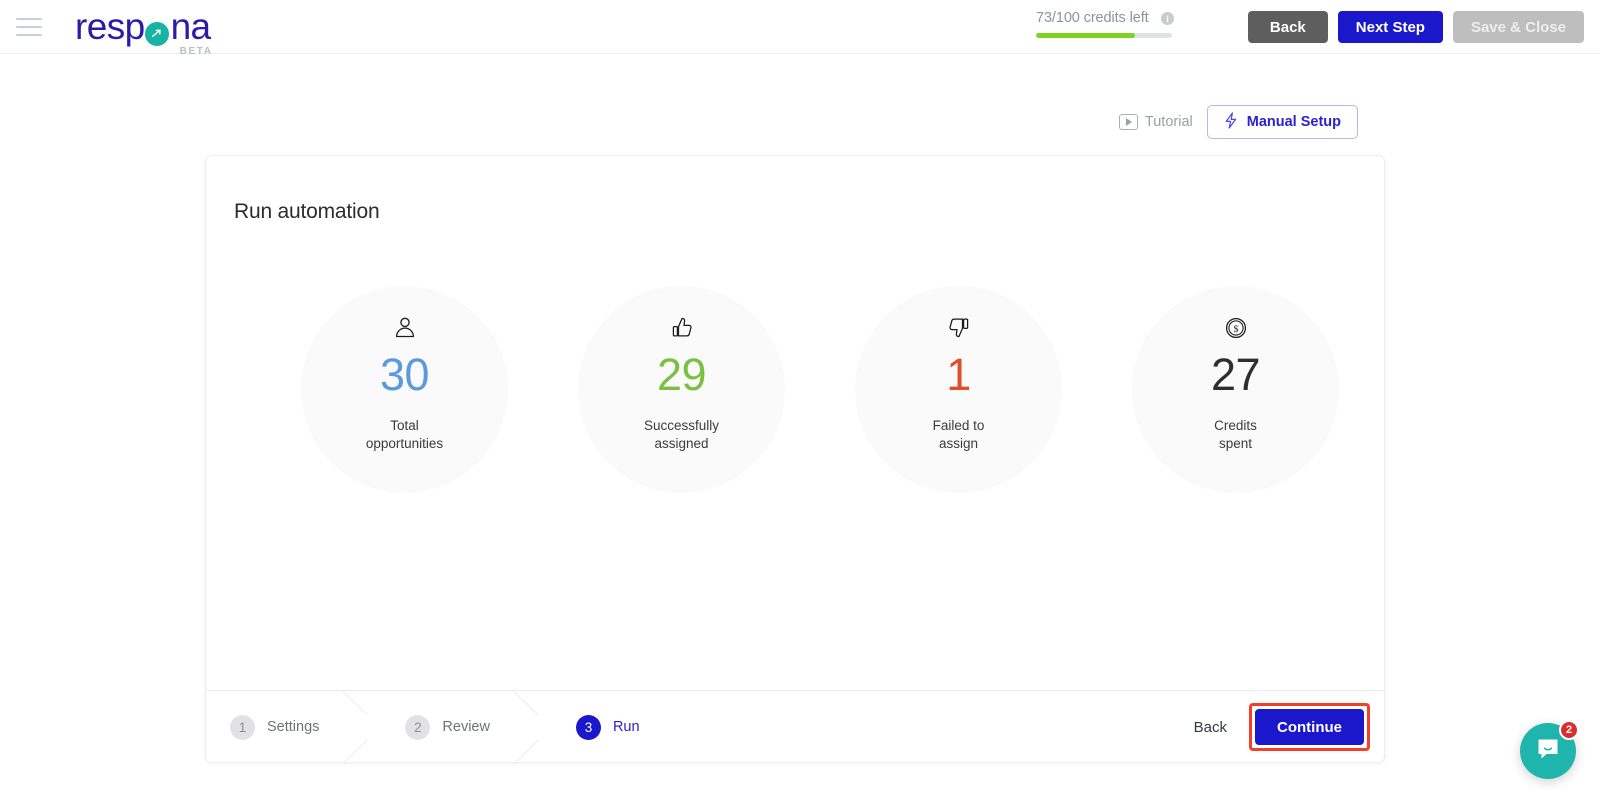 The image size is (1600, 799). I want to click on stat-label-line1: Total, so click(404, 425).